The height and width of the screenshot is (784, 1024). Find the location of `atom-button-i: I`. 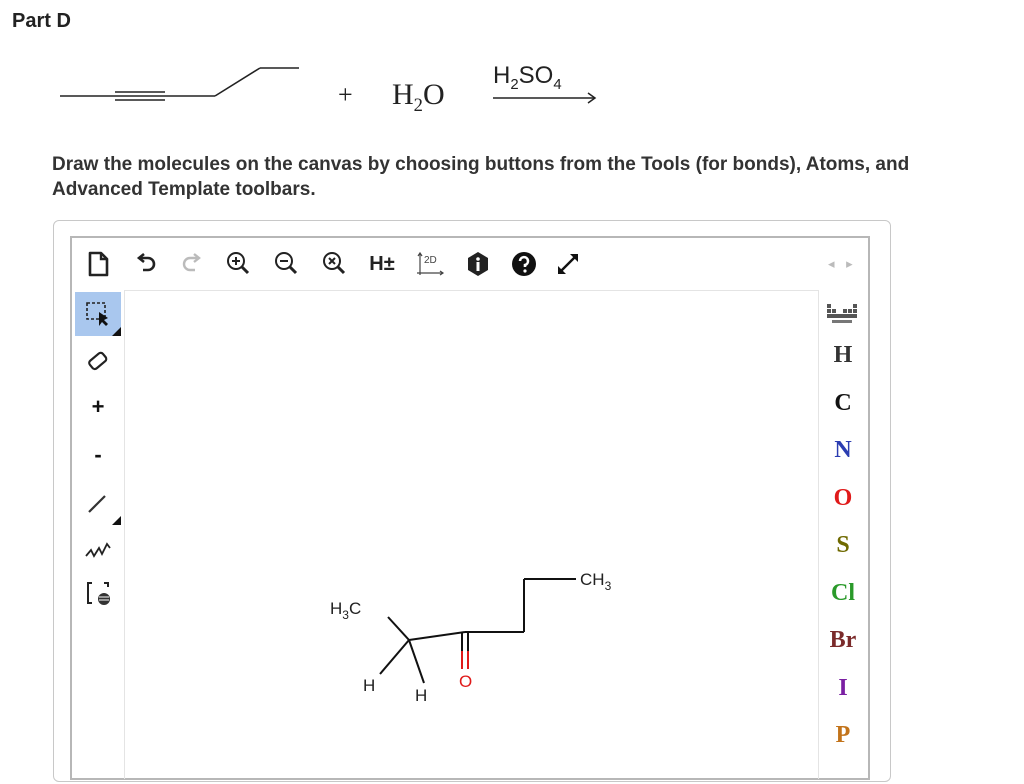

atom-button-i: I is located at coordinates (843, 688).